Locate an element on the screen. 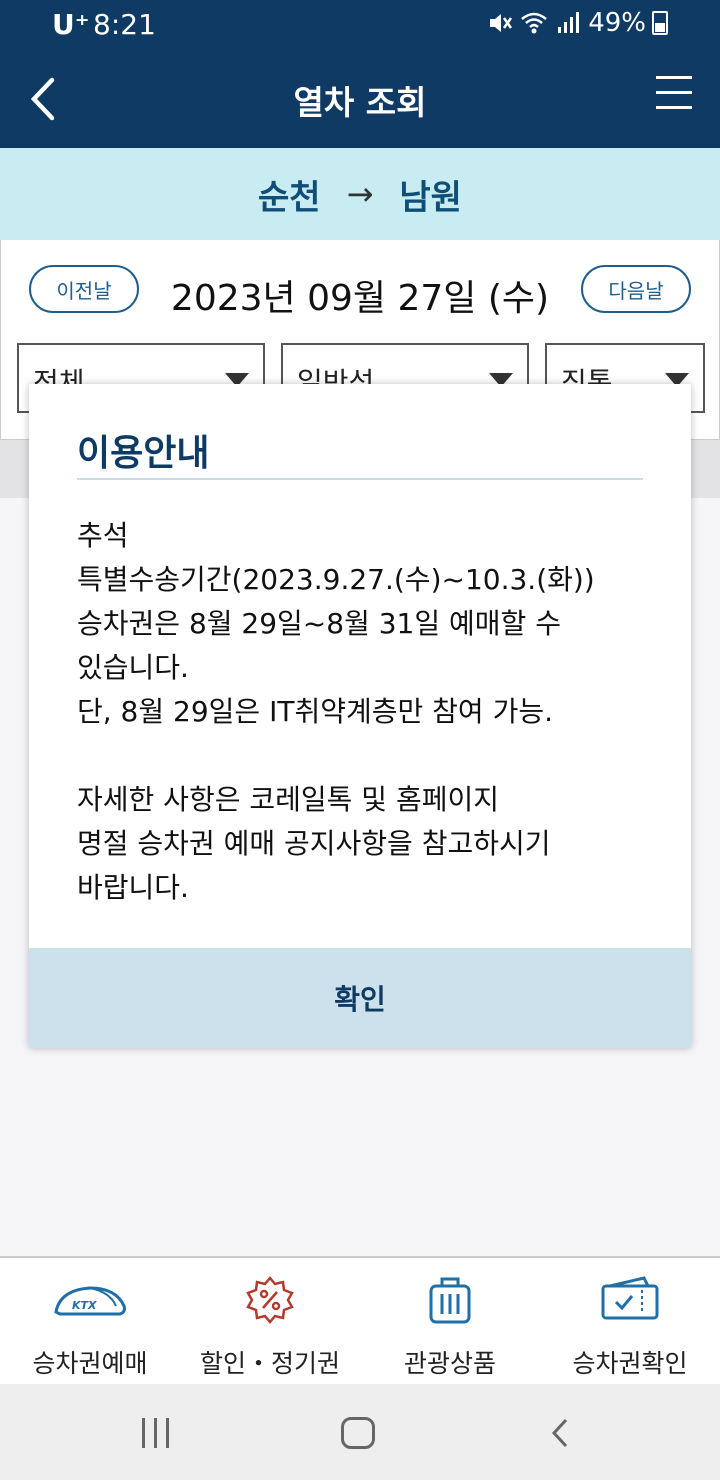 The height and width of the screenshot is (1480, 720). recent-apps-icon is located at coordinates (156, 1433).